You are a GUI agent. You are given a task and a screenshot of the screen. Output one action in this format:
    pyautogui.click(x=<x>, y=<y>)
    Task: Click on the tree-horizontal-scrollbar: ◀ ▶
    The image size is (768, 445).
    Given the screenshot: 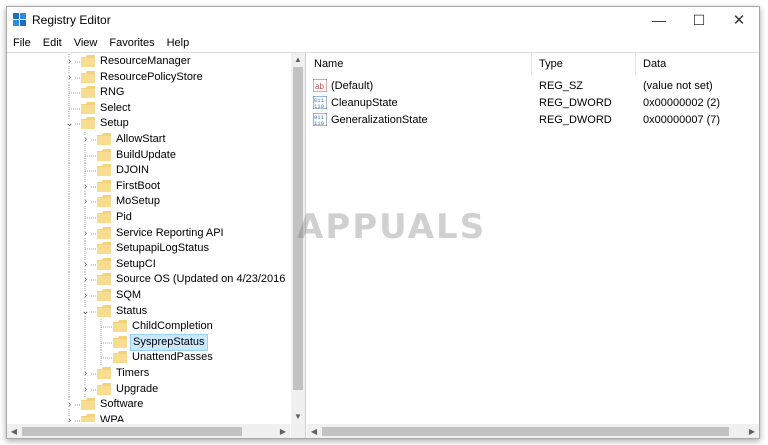 What is the action you would take?
    pyautogui.click(x=148, y=431)
    